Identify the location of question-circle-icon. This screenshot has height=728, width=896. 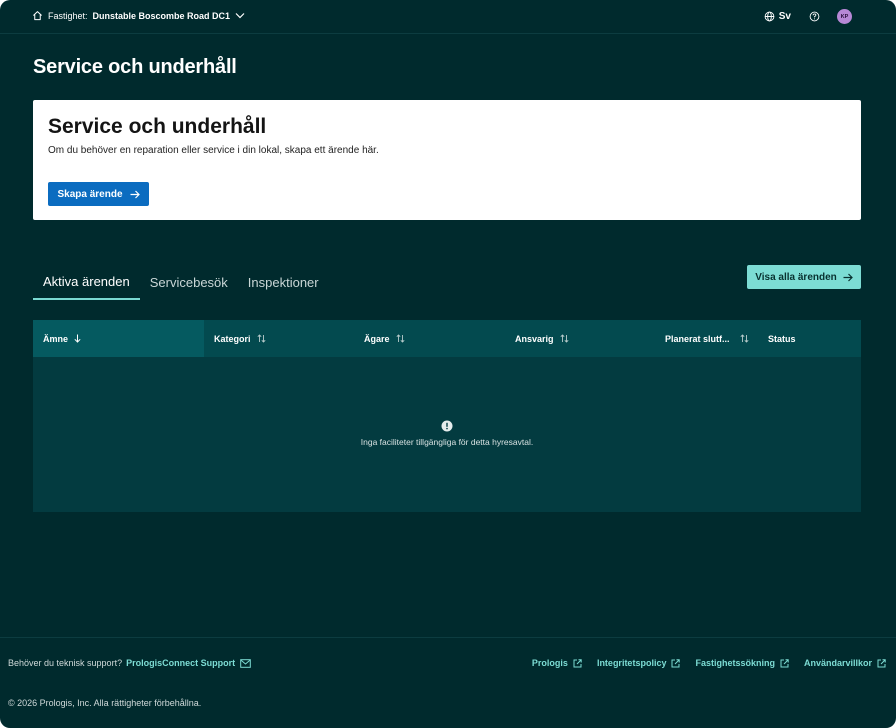
(814, 16).